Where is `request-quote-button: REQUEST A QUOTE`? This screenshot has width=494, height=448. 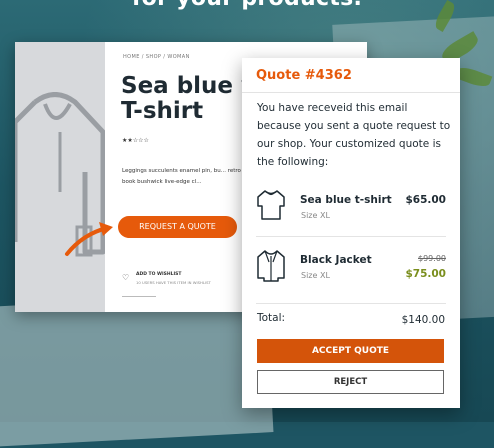
request-quote-button: REQUEST A QUOTE is located at coordinates (177, 227).